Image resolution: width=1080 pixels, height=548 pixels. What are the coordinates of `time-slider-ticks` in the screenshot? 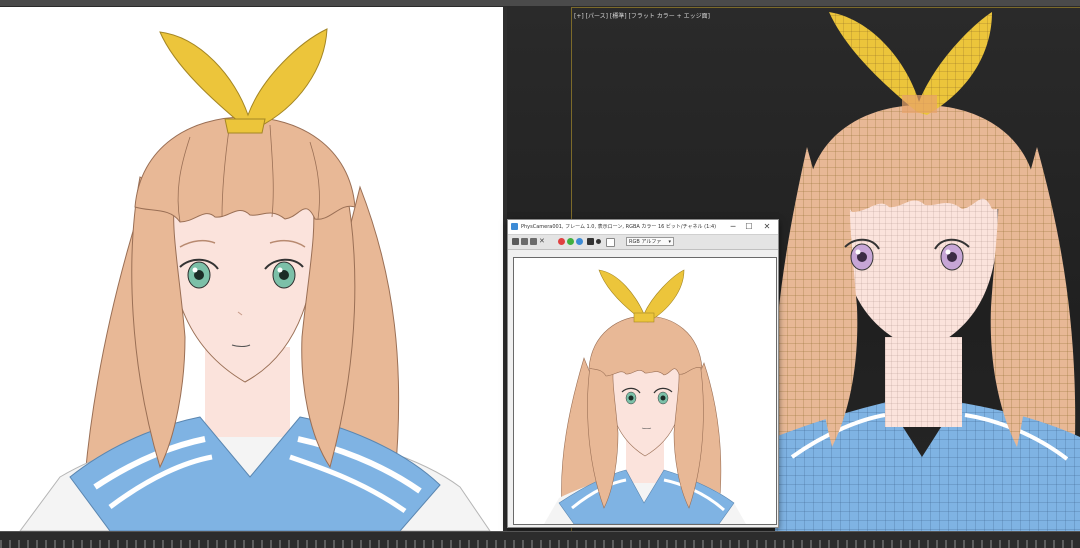 It's located at (540, 544).